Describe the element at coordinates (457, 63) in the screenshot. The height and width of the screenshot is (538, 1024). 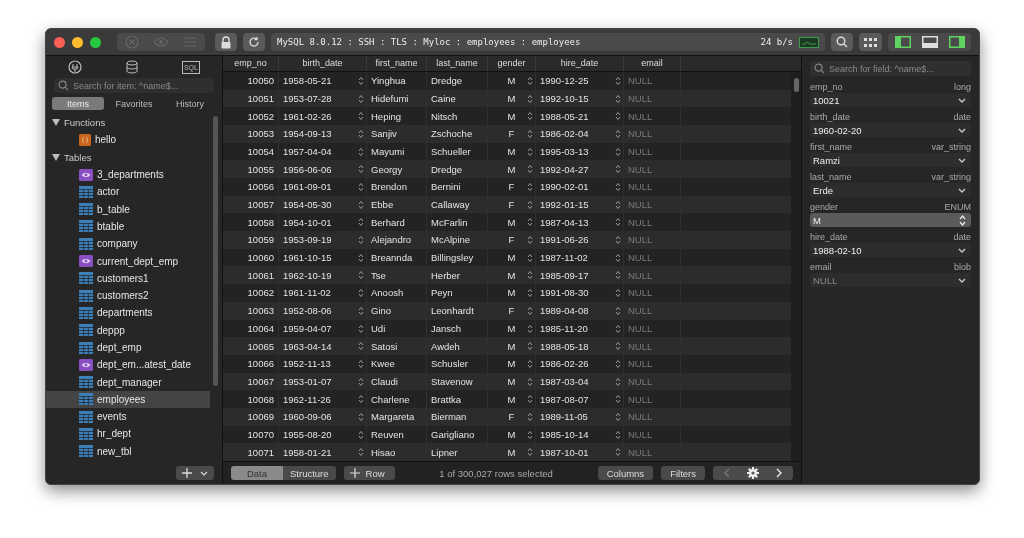
I see `column-header: last_name` at that location.